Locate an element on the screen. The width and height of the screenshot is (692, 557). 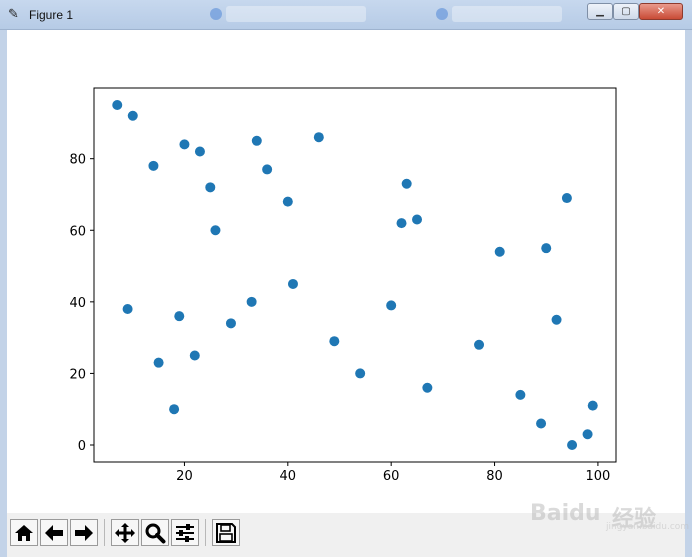
window-titlebar: ✎ Figure 1 ▁ ▢ ✕ is located at coordinates (346, 15).